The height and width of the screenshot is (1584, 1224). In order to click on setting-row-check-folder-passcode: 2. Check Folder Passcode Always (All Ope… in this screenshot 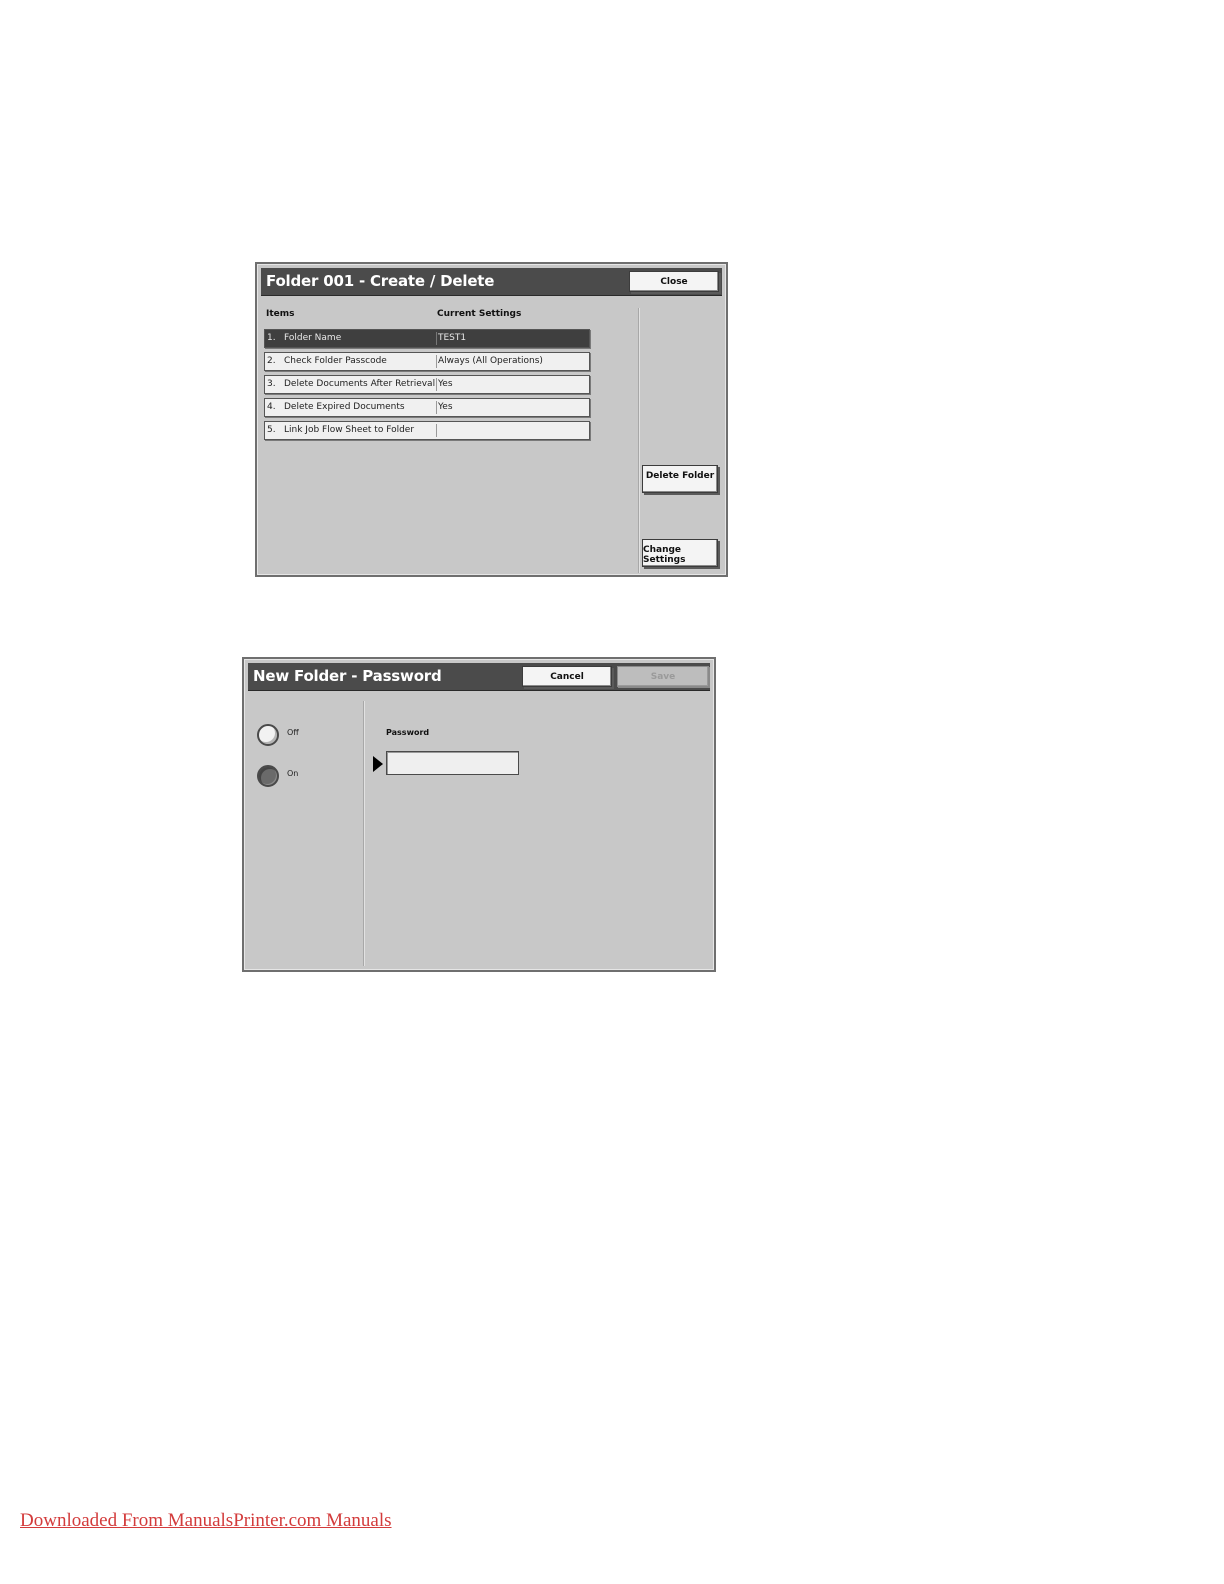, I will do `click(427, 361)`.